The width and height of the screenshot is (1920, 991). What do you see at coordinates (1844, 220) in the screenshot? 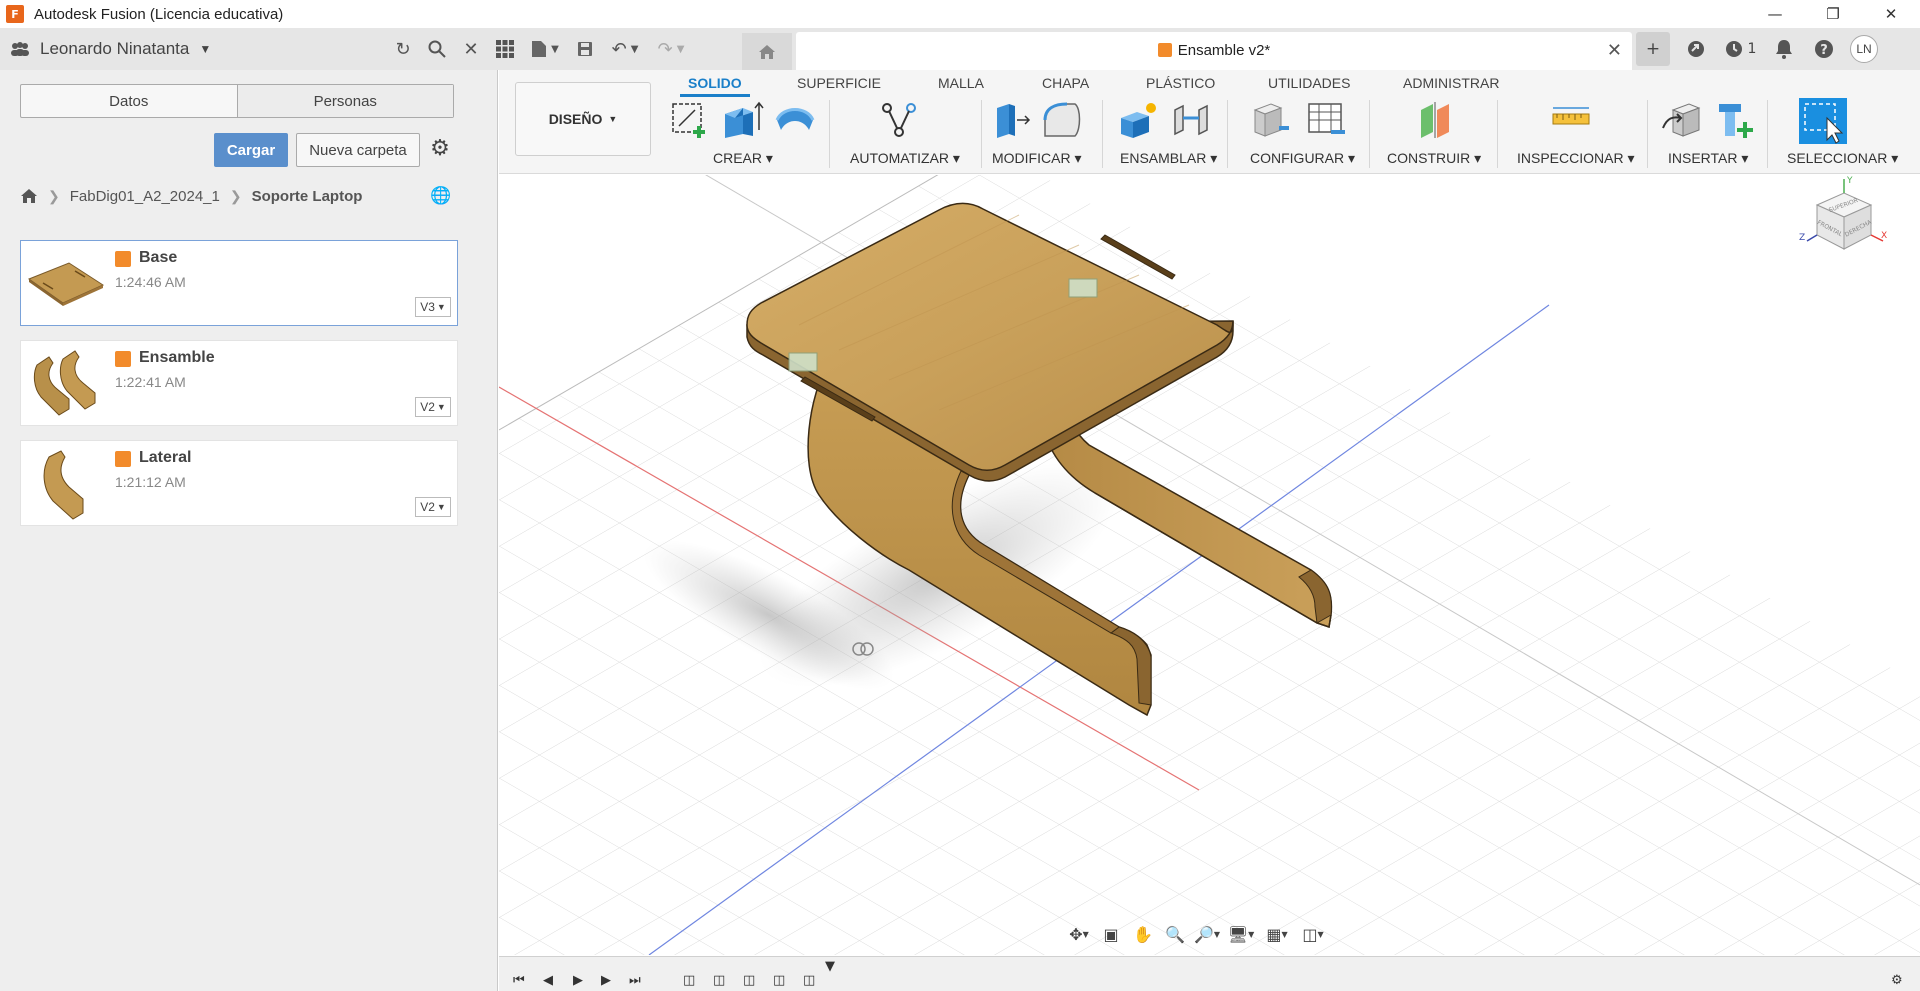
I see `view-cube: SUPERIOR FRONTAL DERECHA Y X Z` at bounding box center [1844, 220].